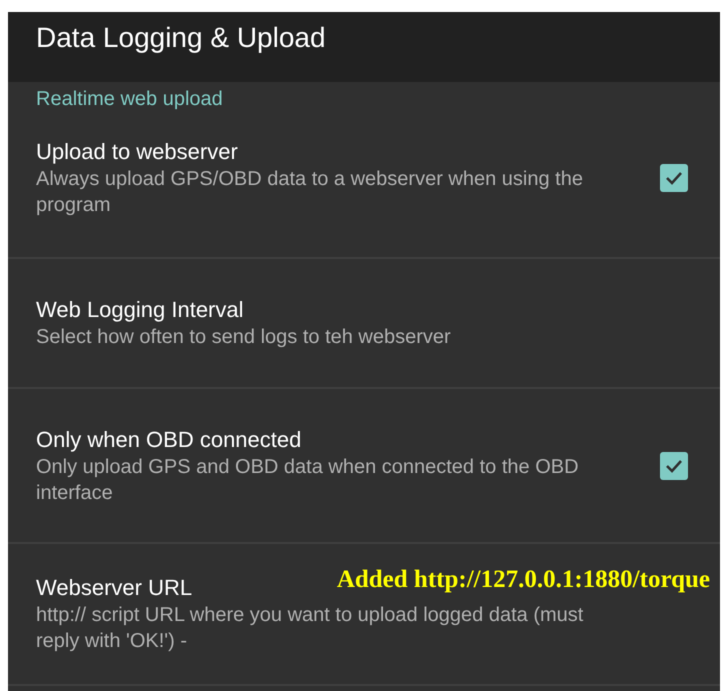  Describe the element at coordinates (243, 337) in the screenshot. I see `preference-summary: Select how often to send logs to teh webserver` at that location.